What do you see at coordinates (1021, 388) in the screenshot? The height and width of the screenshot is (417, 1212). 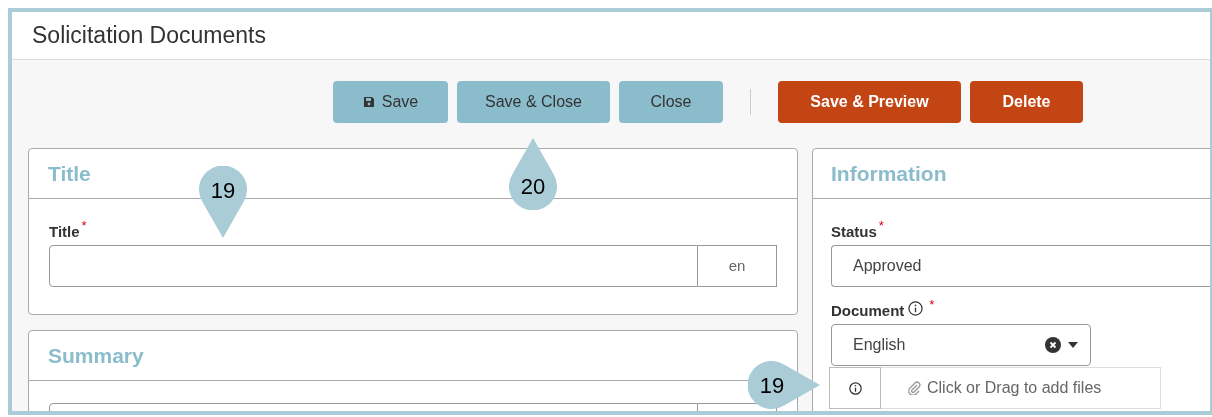 I see `file-drop-zone: Click or Drag to add files` at bounding box center [1021, 388].